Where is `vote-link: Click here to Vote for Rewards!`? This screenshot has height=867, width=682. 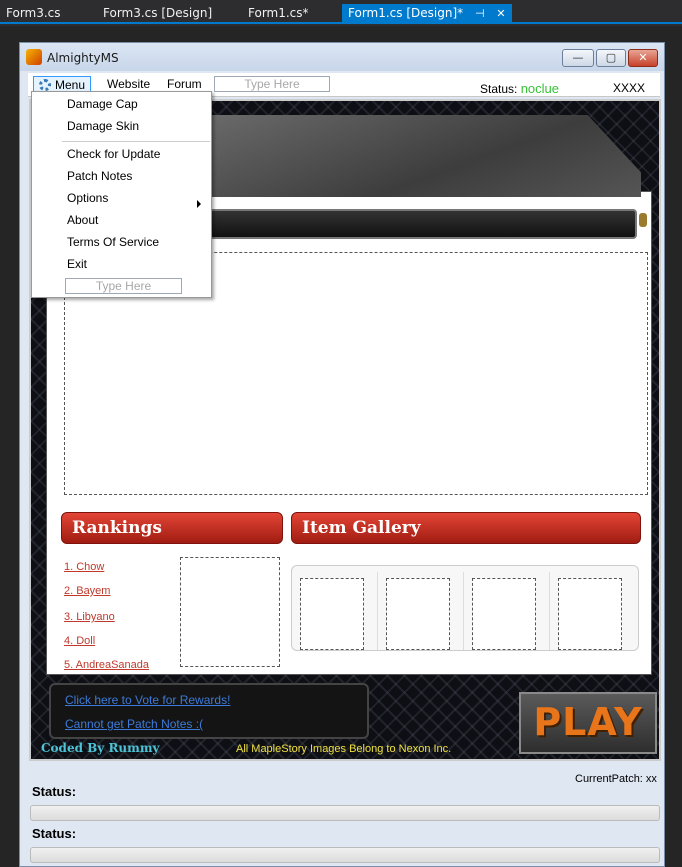
vote-link: Click here to Vote for Rewards! is located at coordinates (147, 700).